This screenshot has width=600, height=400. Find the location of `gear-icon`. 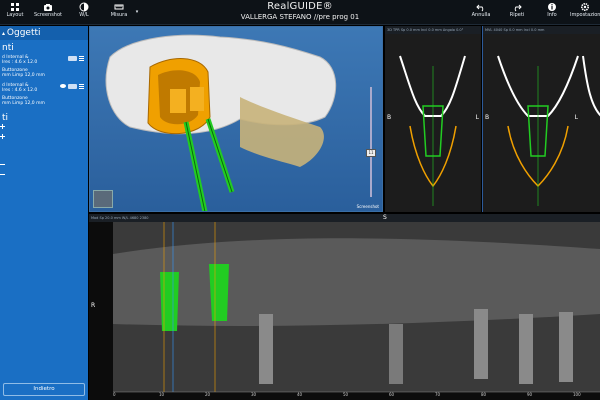

gear-icon is located at coordinates (585, 7).